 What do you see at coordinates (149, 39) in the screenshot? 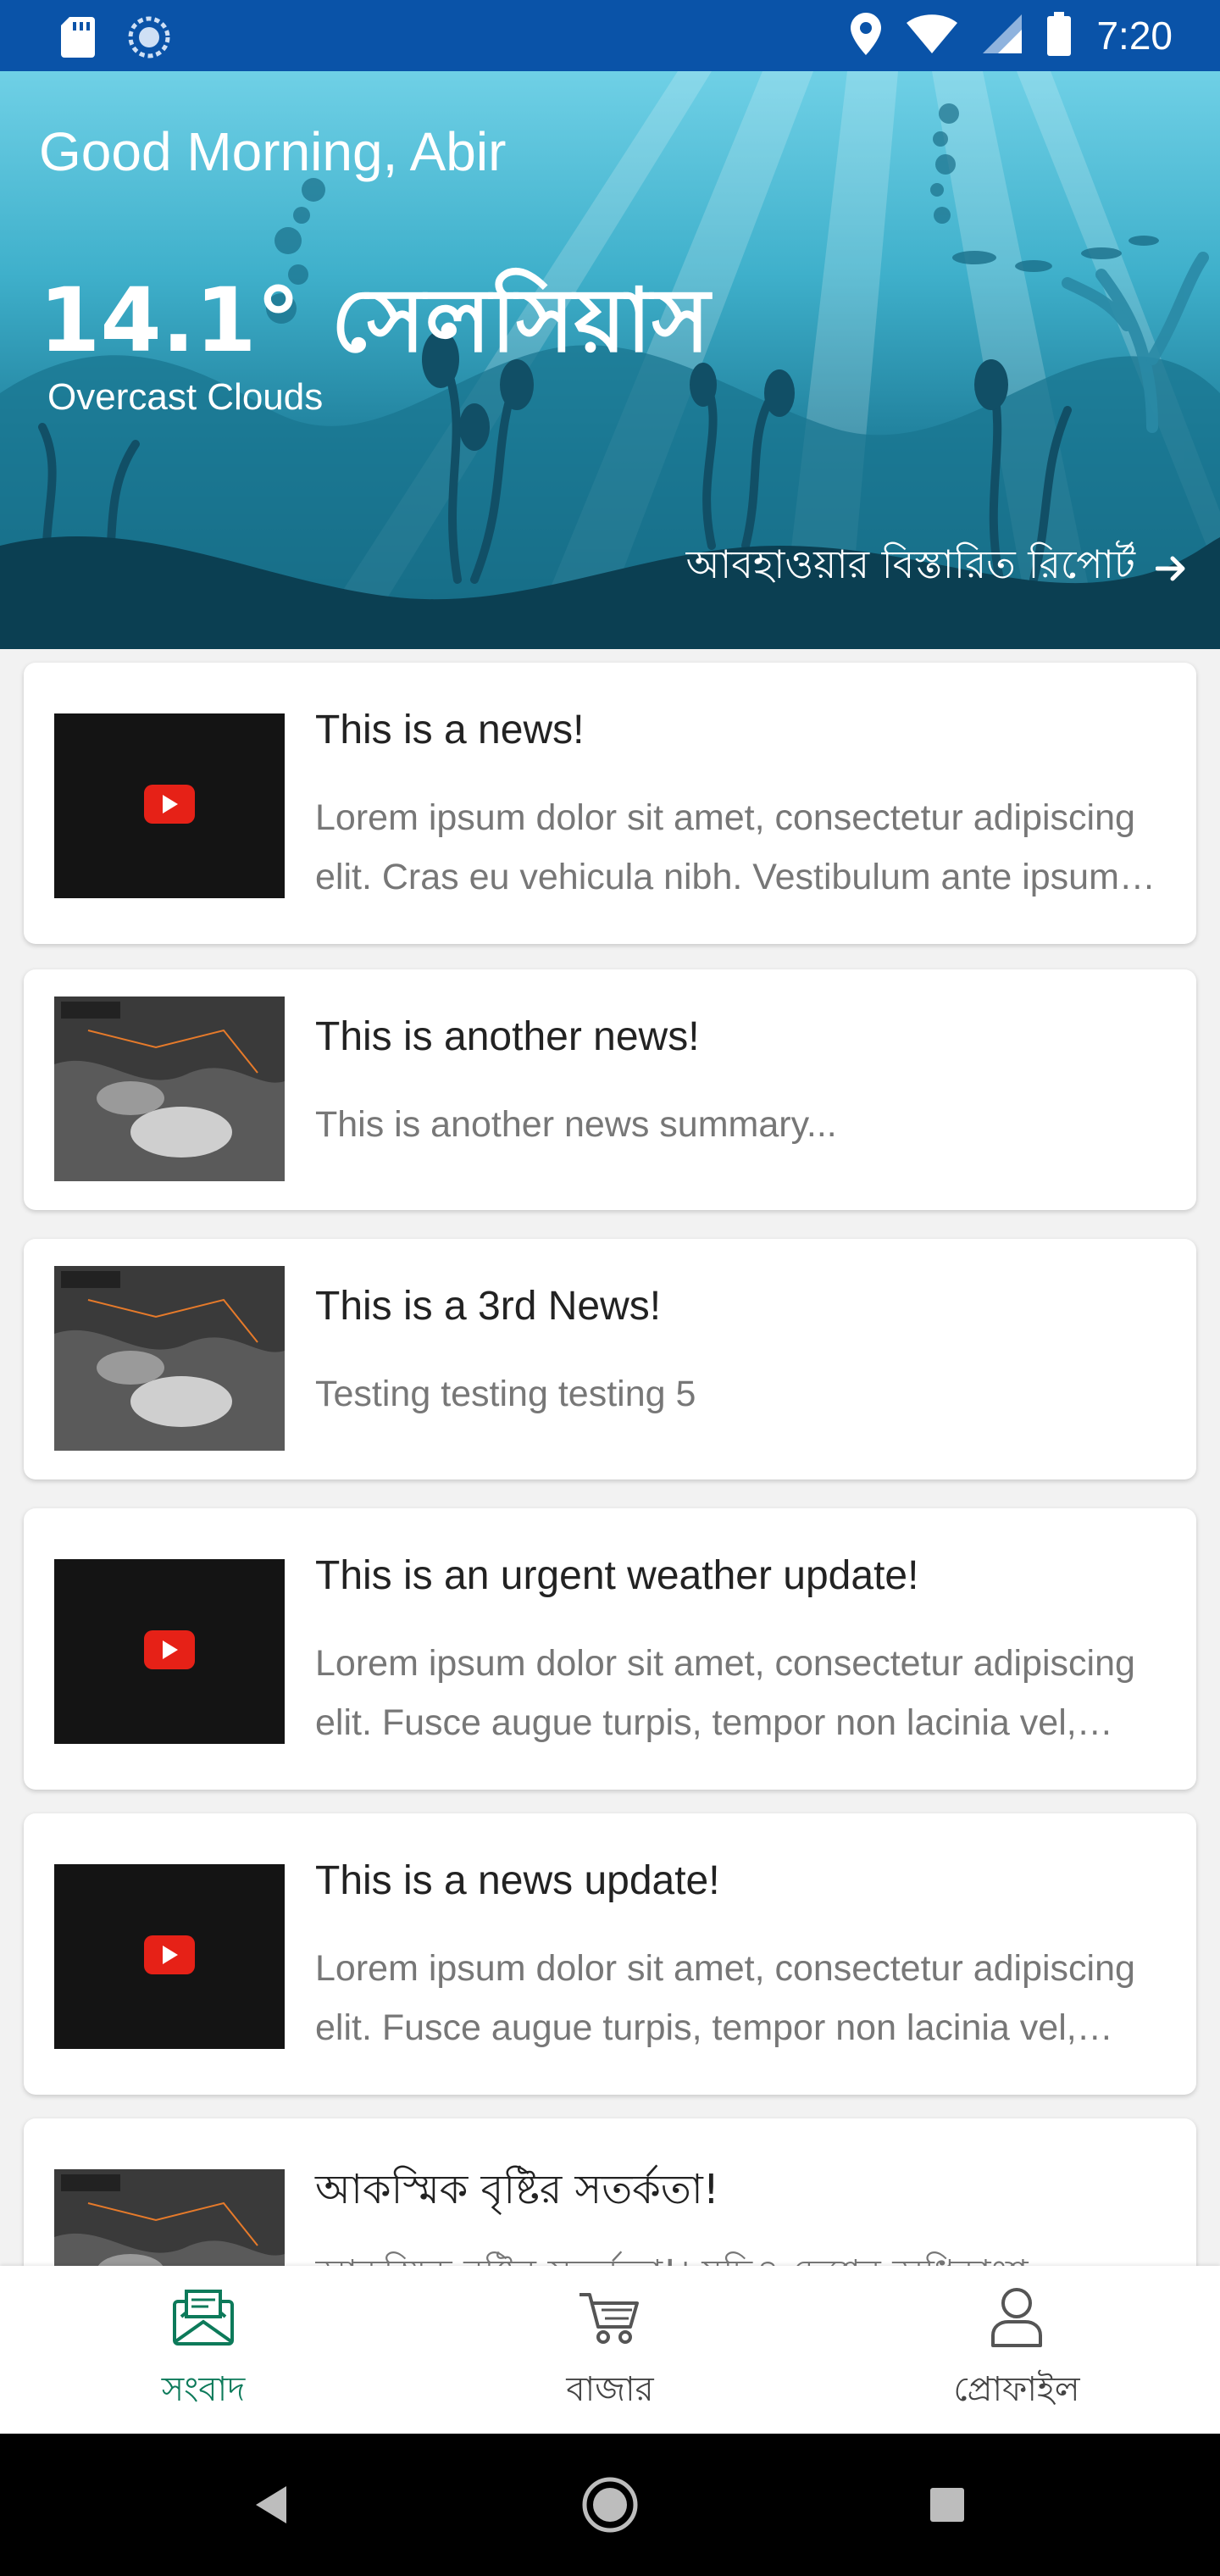
I see `sync-icon` at bounding box center [149, 39].